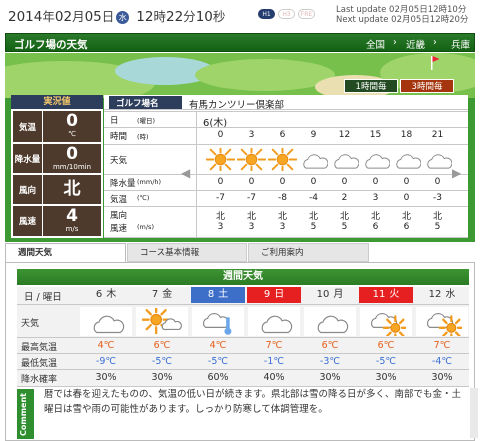  What do you see at coordinates (330, 345) in the screenshot?
I see `weekly-max-4: 6℃` at bounding box center [330, 345].